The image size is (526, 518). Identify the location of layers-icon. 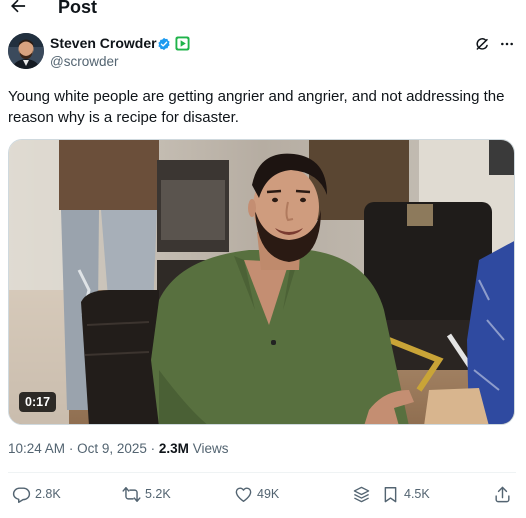
(361, 494).